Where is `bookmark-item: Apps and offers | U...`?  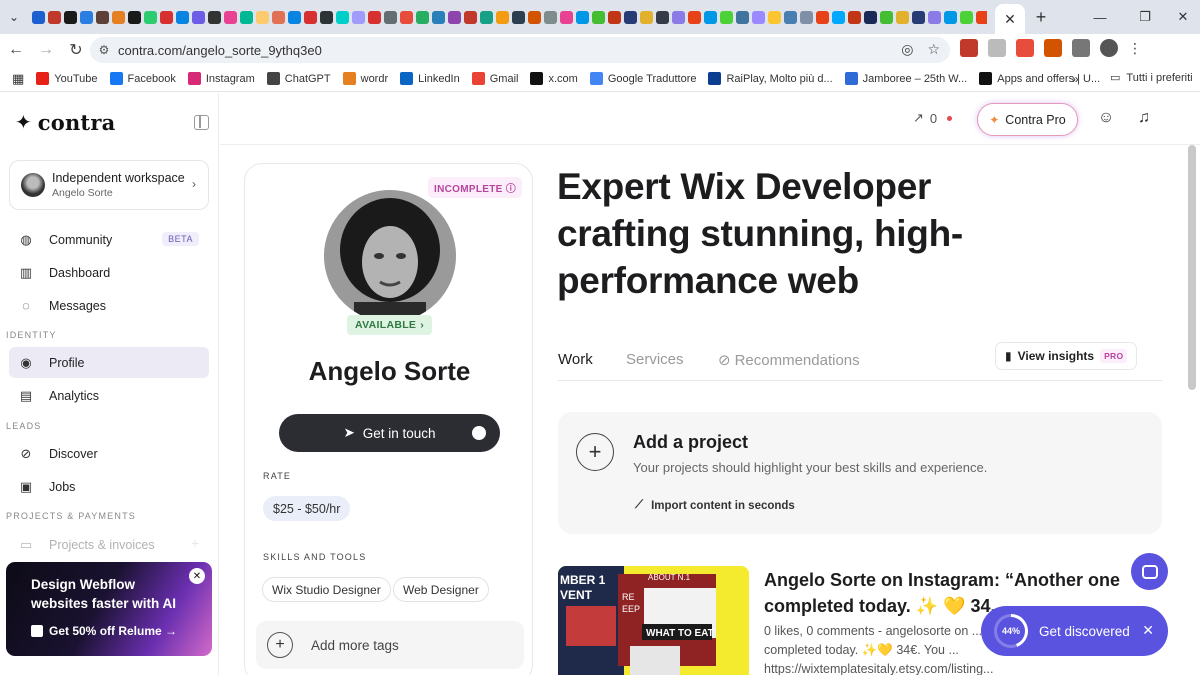 bookmark-item: Apps and offers | U... is located at coordinates (1039, 78).